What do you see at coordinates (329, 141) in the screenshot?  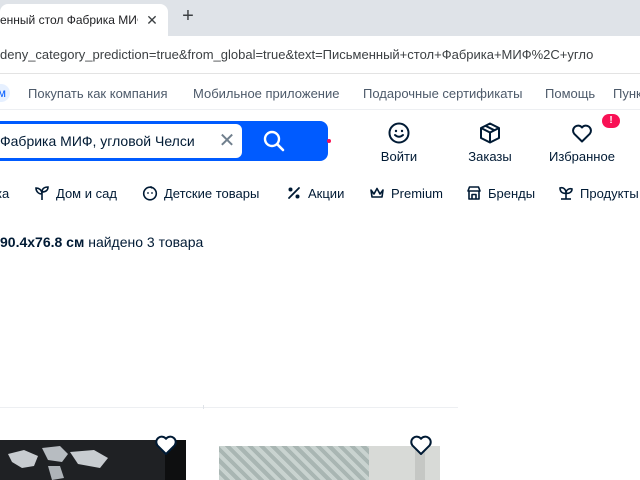 I see `search-indicator-dot` at bounding box center [329, 141].